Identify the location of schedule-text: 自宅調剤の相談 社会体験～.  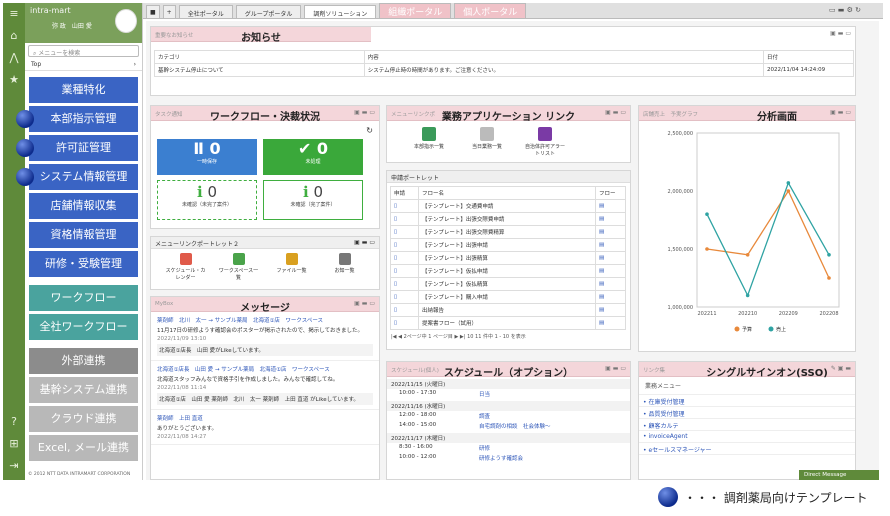
(515, 426).